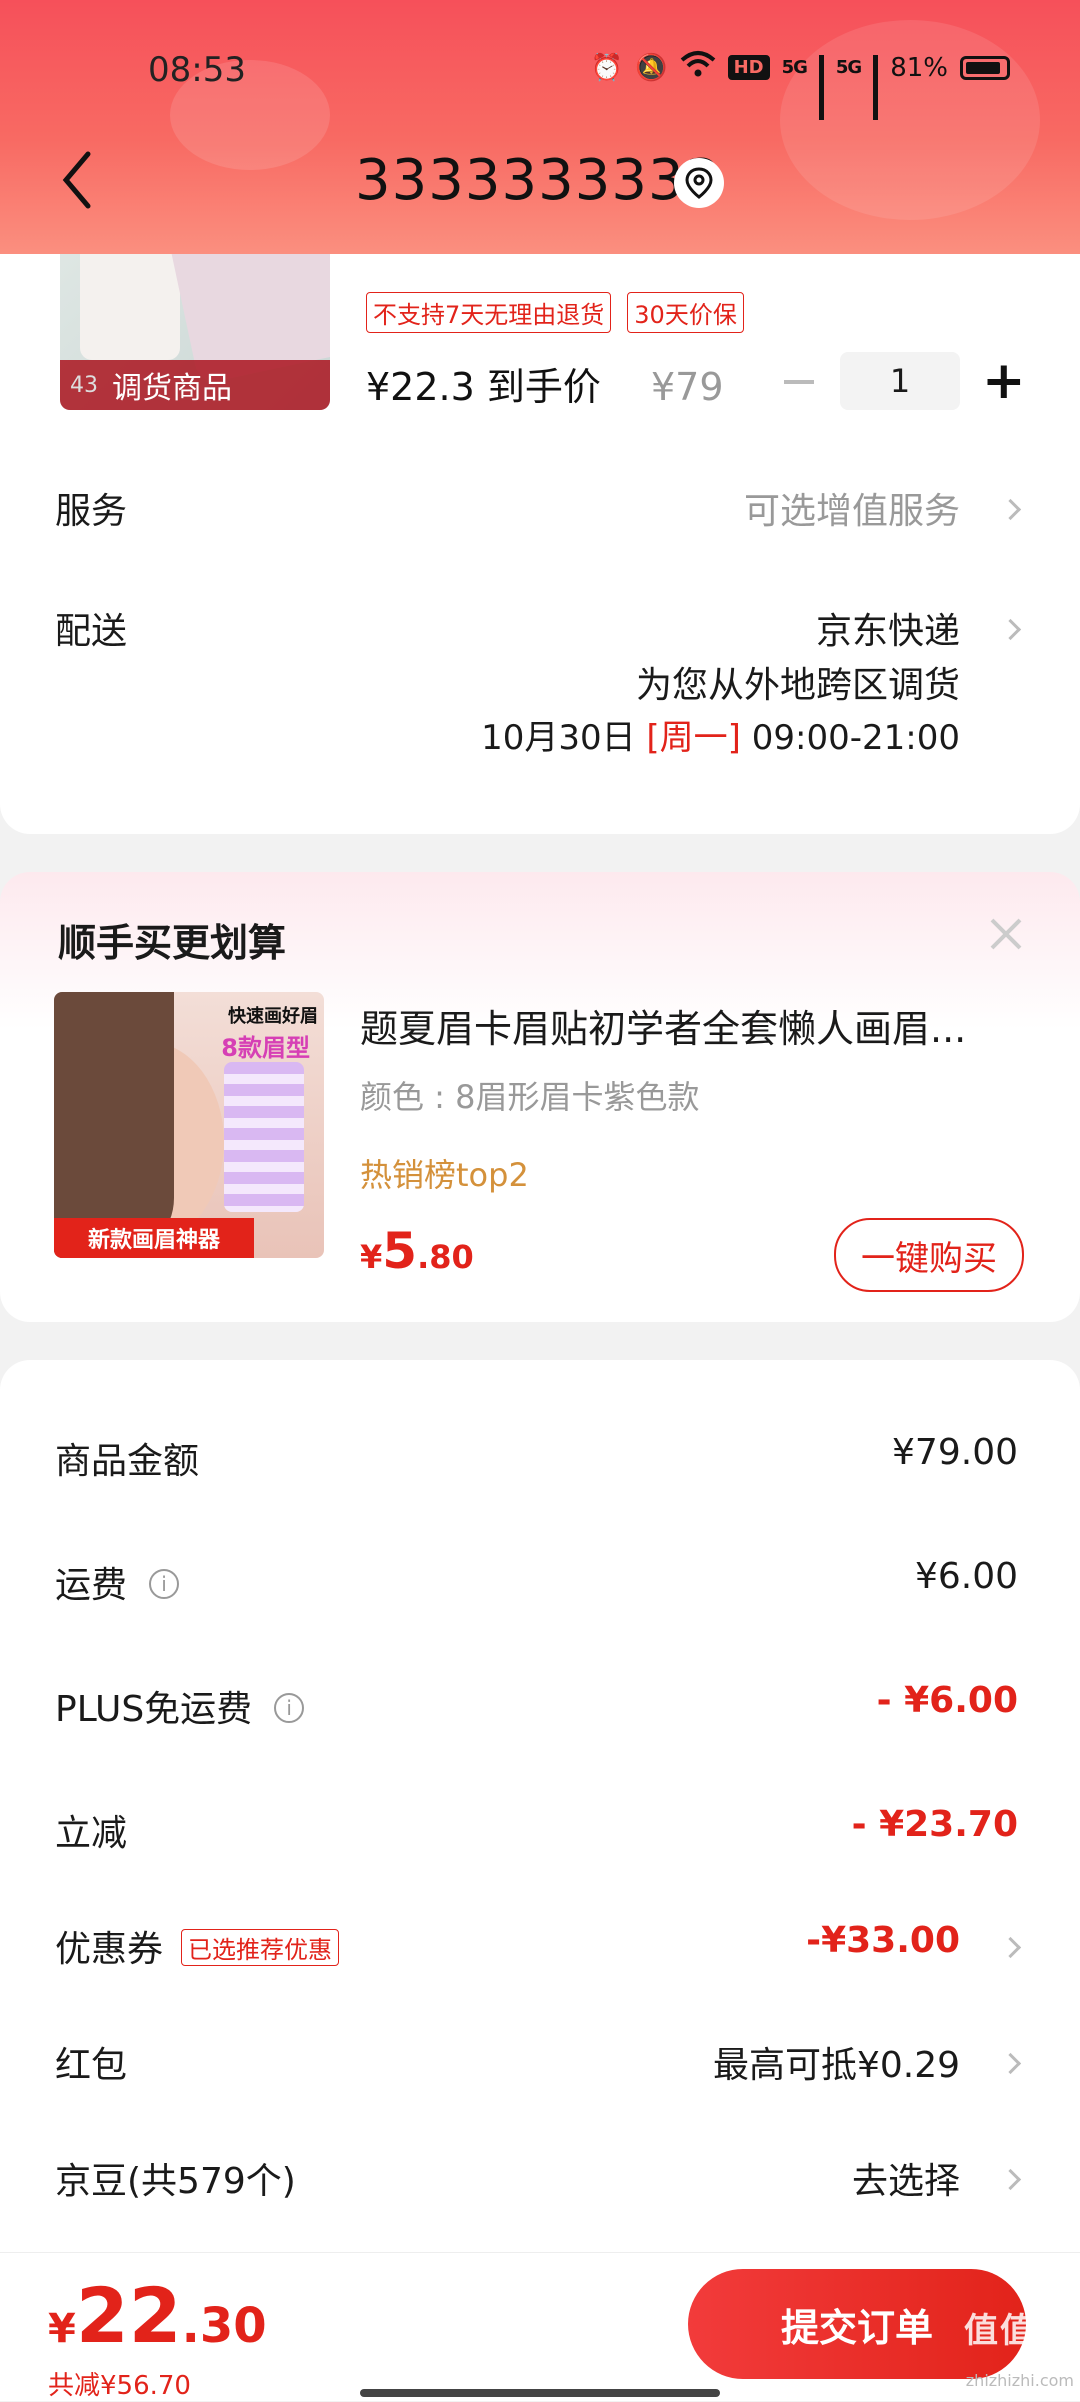 The height and width of the screenshot is (2402, 1080). I want to click on coupon-row: 优惠券 已选推荐优惠, so click(197, 1946).